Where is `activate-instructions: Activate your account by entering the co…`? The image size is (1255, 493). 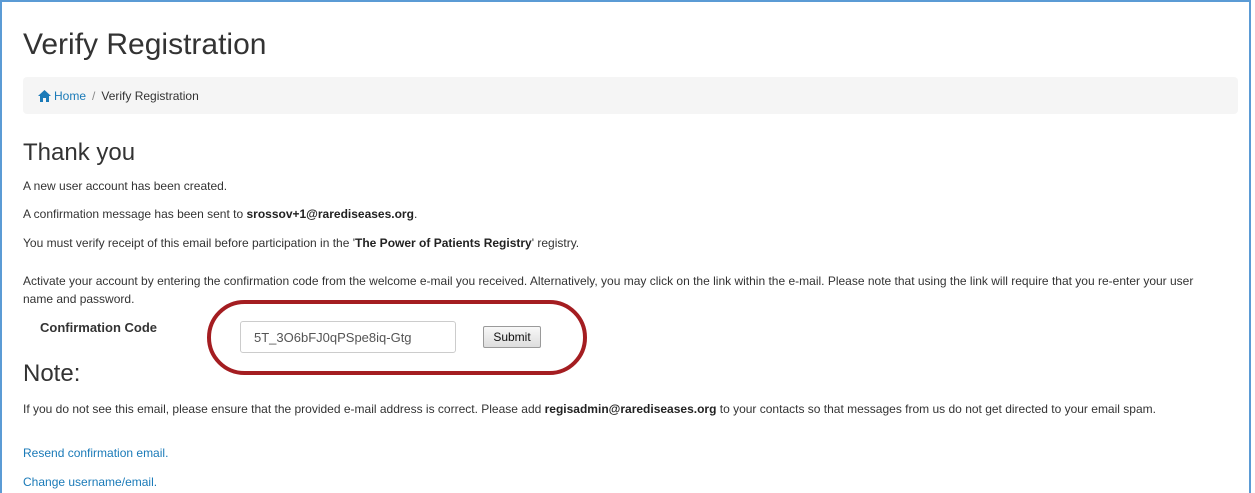 activate-instructions: Activate your account by entering the co… is located at coordinates (608, 290).